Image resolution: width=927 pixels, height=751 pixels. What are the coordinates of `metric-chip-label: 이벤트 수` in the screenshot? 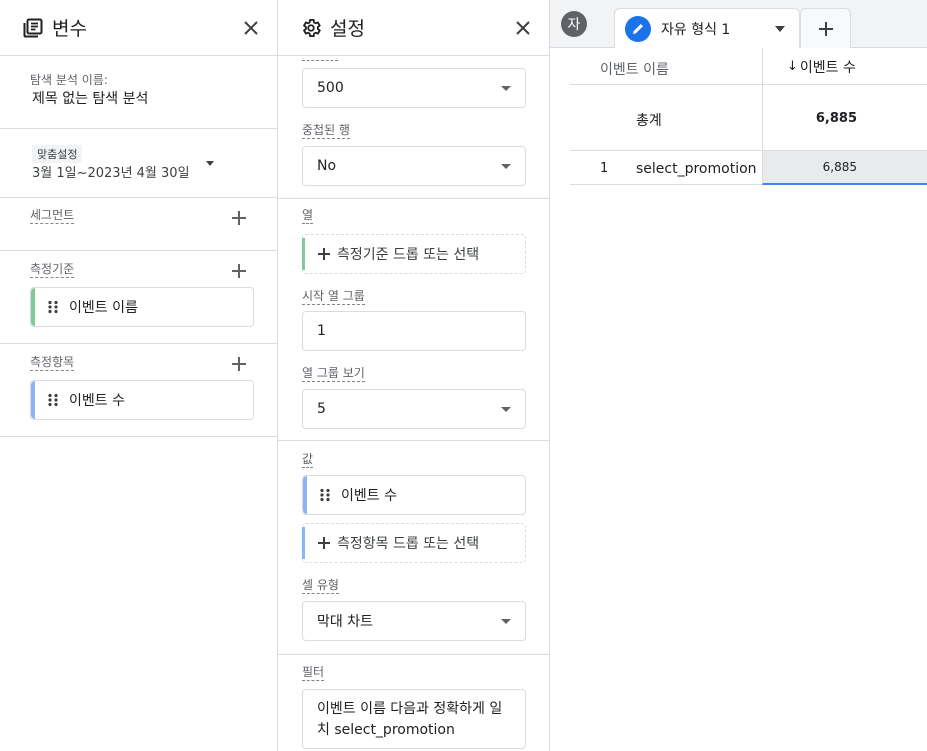 It's located at (97, 401).